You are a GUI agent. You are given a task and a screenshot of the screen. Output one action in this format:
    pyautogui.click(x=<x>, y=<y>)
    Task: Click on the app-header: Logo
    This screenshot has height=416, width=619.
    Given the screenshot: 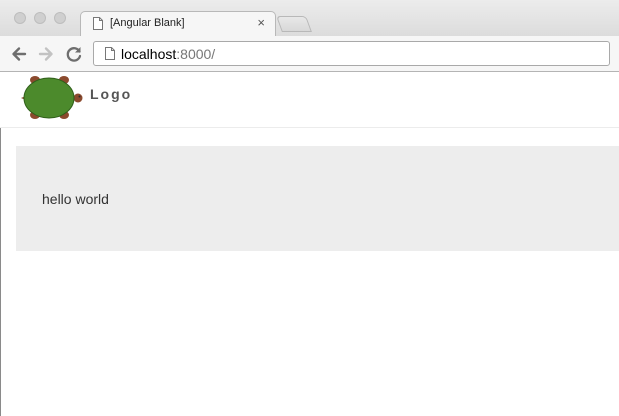 What is the action you would take?
    pyautogui.click(x=309, y=100)
    